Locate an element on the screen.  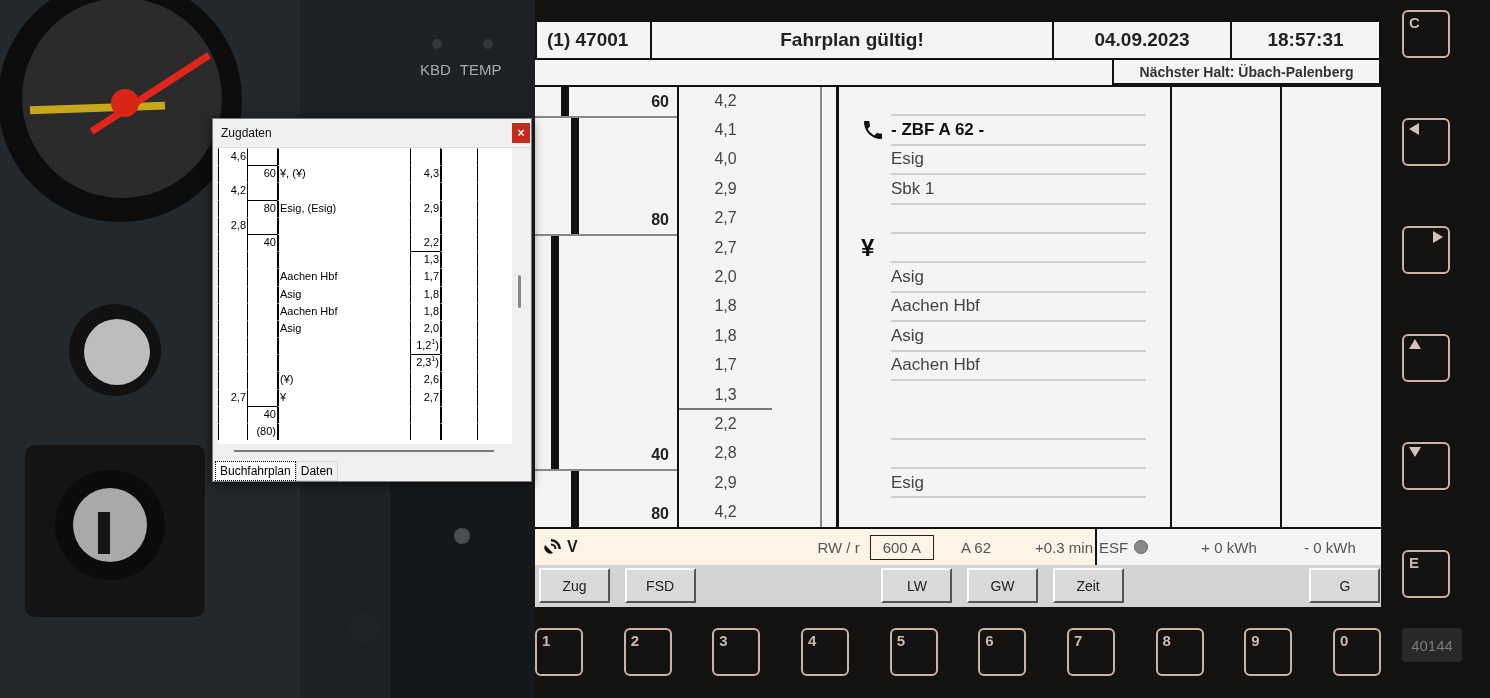
table-cell: 2,2 is located at coordinates (425, 242).